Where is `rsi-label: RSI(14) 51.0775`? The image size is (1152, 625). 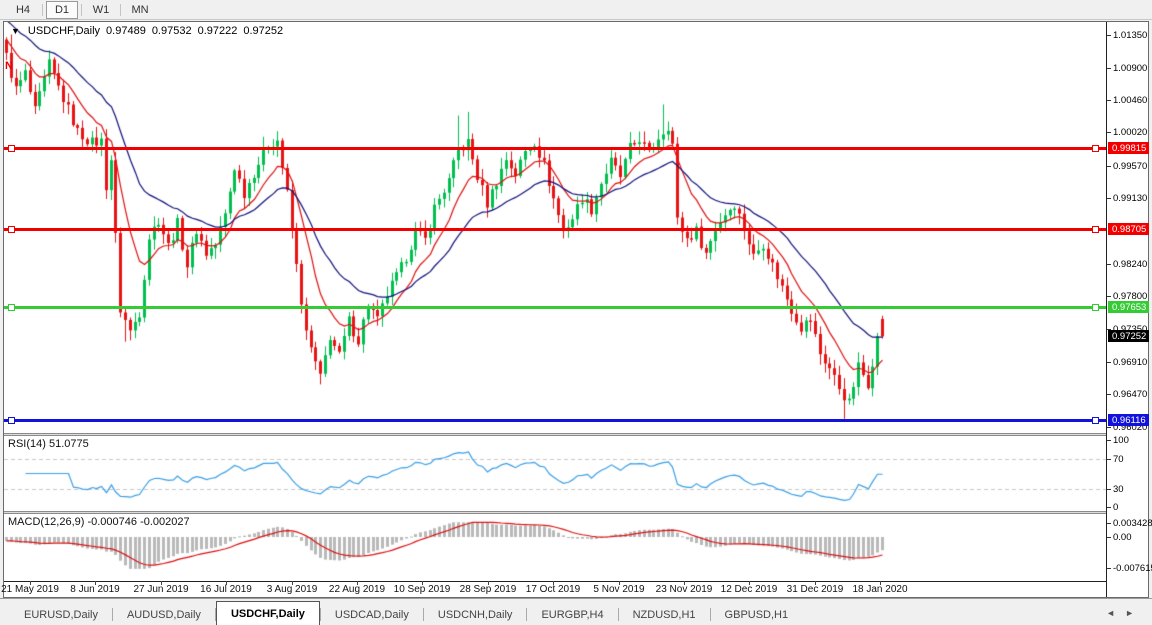
rsi-label: RSI(14) 51.0775 is located at coordinates (48, 444).